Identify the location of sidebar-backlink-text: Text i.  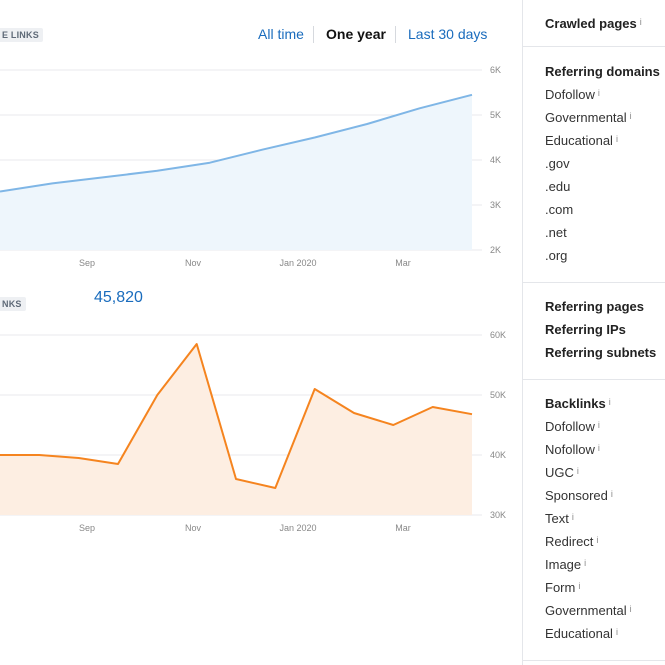
(559, 518).